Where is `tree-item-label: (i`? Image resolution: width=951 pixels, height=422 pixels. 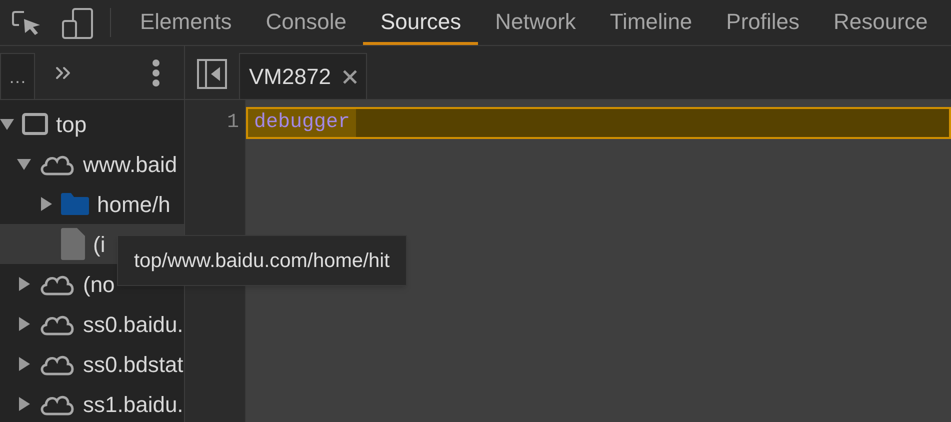 tree-item-label: (i is located at coordinates (99, 244).